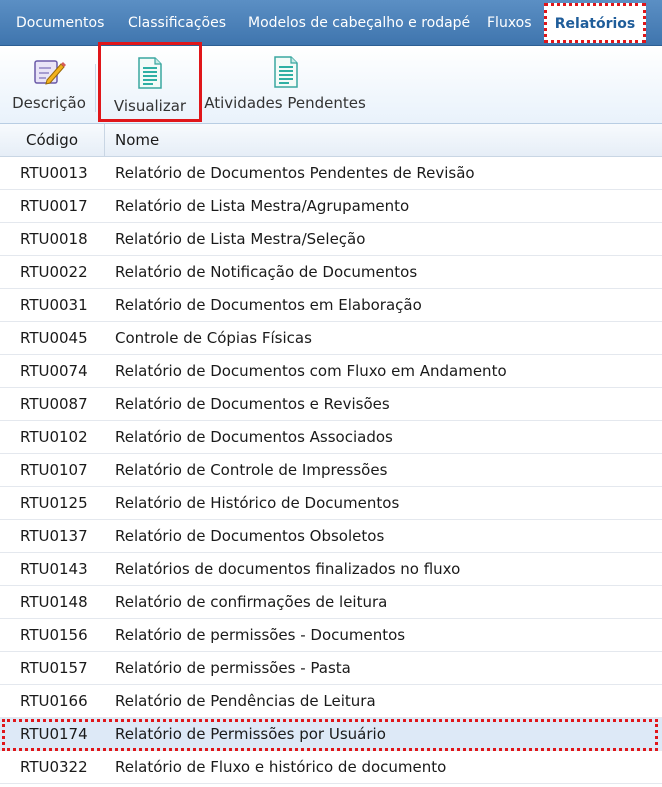  What do you see at coordinates (60, 23) in the screenshot?
I see `tab-documentos: Documentos` at bounding box center [60, 23].